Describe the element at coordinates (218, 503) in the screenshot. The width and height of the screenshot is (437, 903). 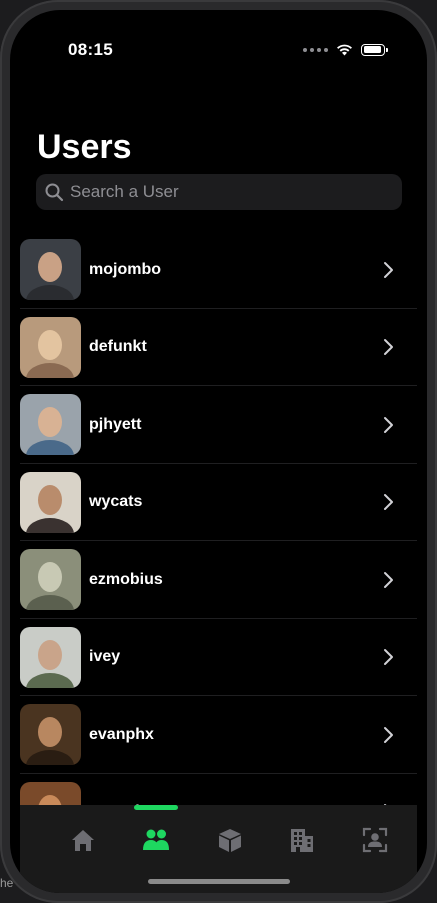
I see `user-row: wycats` at that location.